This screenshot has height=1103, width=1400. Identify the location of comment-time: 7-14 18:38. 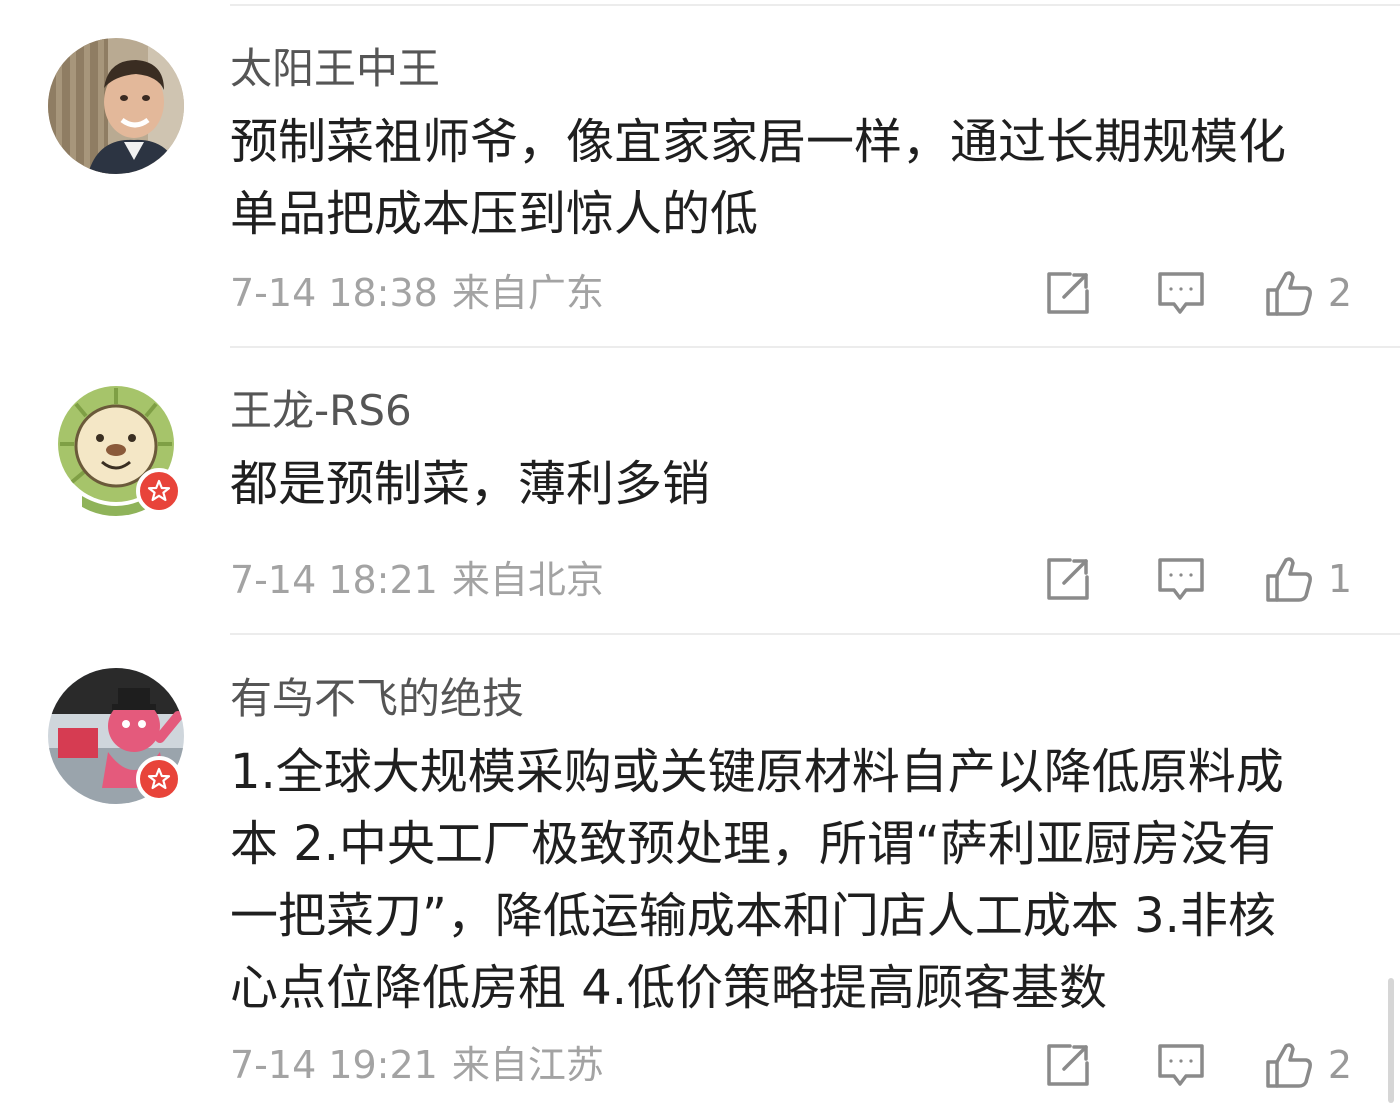
(334, 293).